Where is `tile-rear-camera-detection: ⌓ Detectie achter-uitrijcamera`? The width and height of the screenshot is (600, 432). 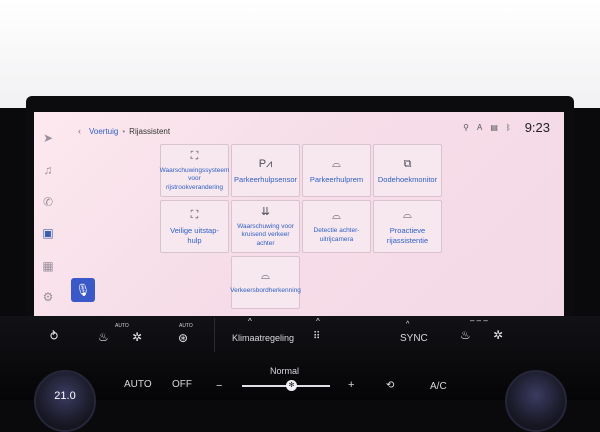 tile-rear-camera-detection: ⌓ Detectie achter-uitrijcamera is located at coordinates (336, 226).